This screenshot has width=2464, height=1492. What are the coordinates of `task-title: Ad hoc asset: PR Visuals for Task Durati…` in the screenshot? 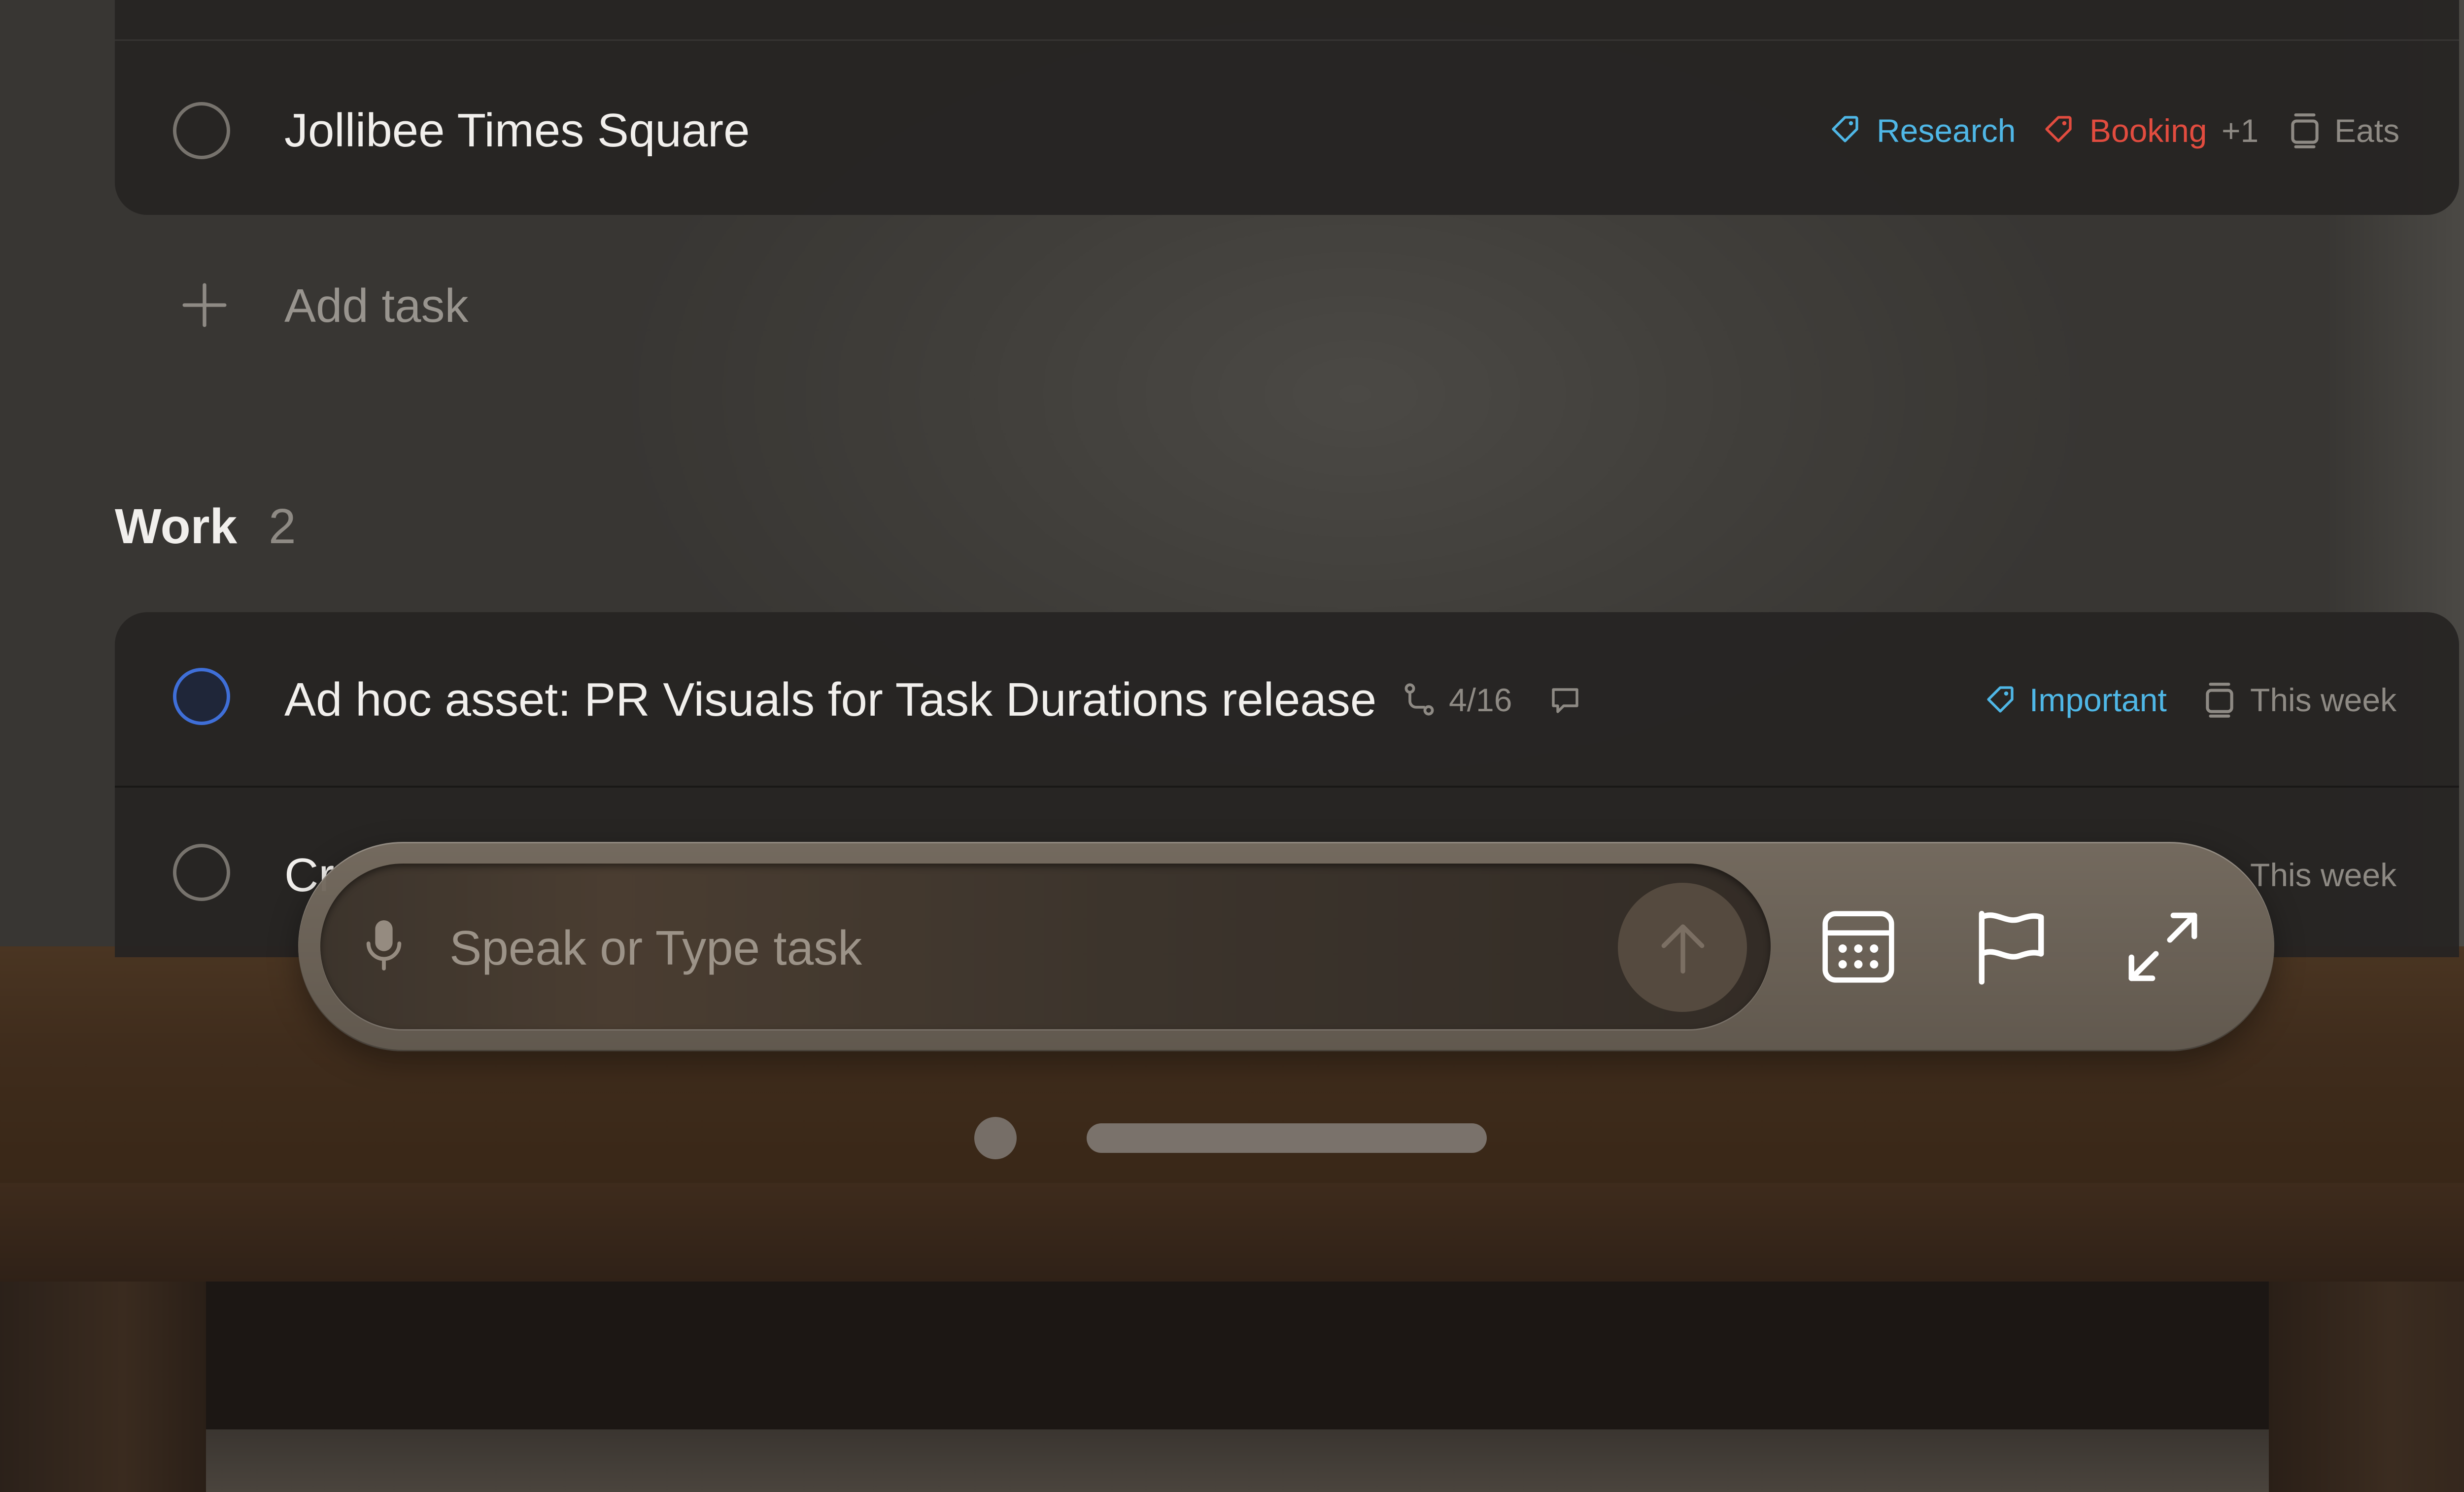 It's located at (830, 700).